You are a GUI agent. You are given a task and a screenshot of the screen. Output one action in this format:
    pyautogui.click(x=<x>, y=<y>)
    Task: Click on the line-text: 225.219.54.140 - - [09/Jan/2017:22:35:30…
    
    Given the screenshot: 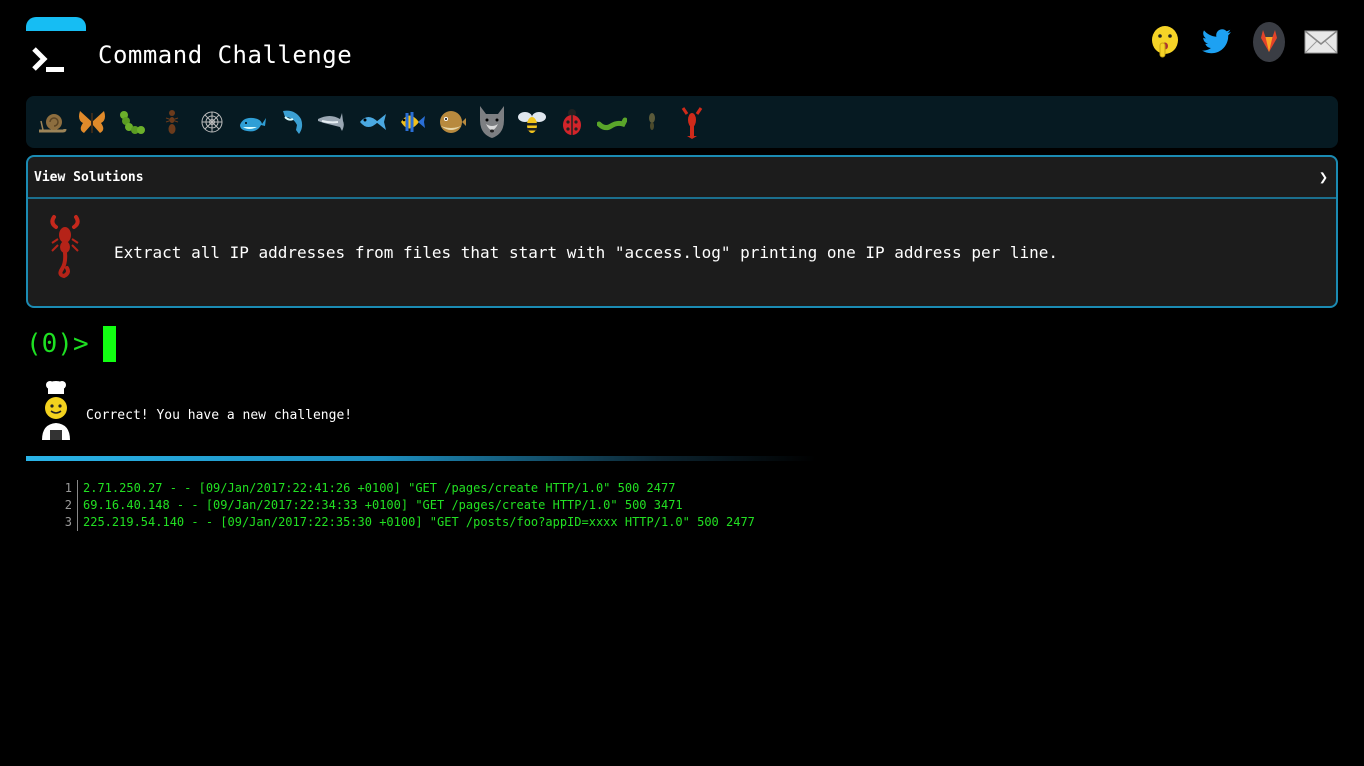 What is the action you would take?
    pyautogui.click(x=419, y=522)
    